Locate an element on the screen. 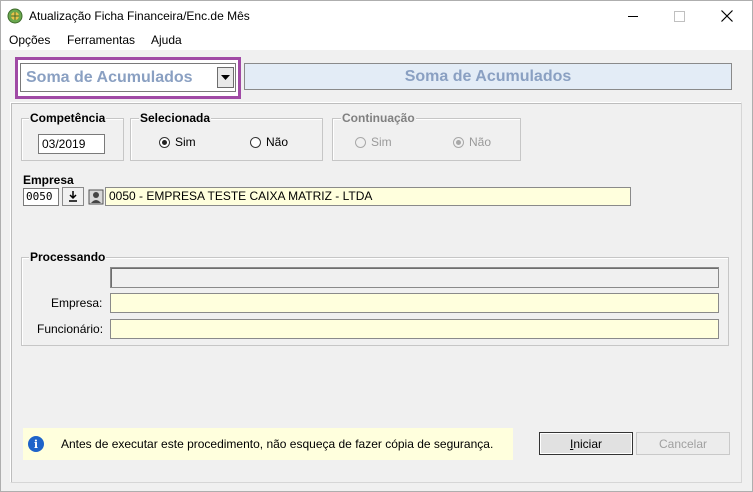  menu-bar: Opções Ferramentas Ajuda is located at coordinates (376, 40).